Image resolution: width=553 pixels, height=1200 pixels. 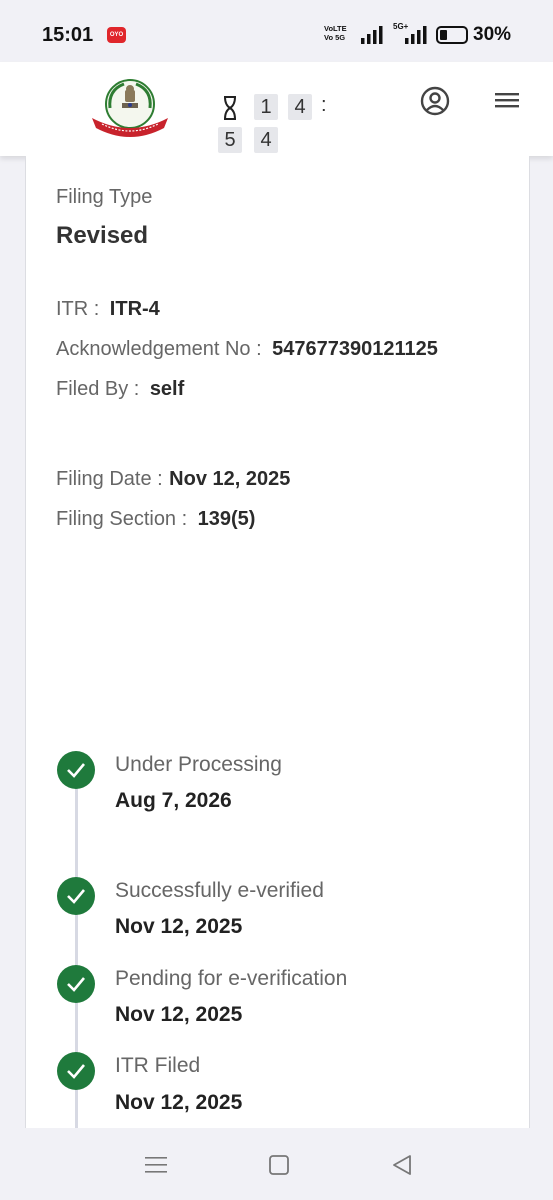 What do you see at coordinates (276, 31) in the screenshot?
I see `status-bar: 15:01 OYO VoLTE Vo 5G 5G+ 30%` at bounding box center [276, 31].